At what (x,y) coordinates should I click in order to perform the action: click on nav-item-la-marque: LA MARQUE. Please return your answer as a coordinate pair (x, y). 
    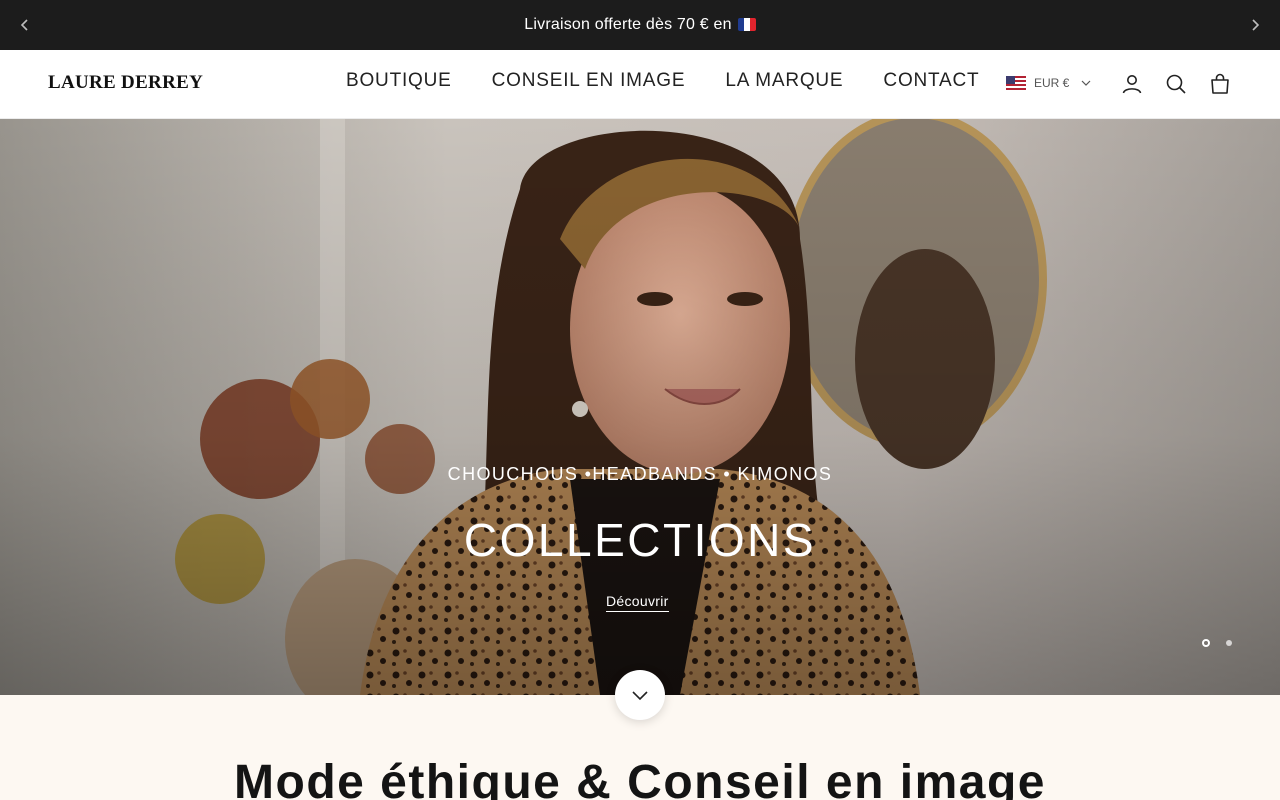
    Looking at the image, I should click on (784, 81).